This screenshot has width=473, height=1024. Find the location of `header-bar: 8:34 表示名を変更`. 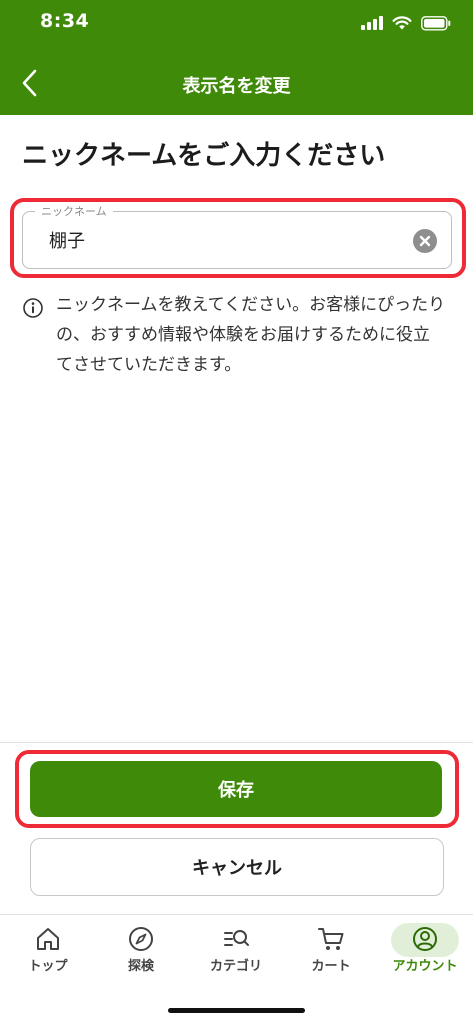

header-bar: 8:34 表示名を変更 is located at coordinates (236, 57).